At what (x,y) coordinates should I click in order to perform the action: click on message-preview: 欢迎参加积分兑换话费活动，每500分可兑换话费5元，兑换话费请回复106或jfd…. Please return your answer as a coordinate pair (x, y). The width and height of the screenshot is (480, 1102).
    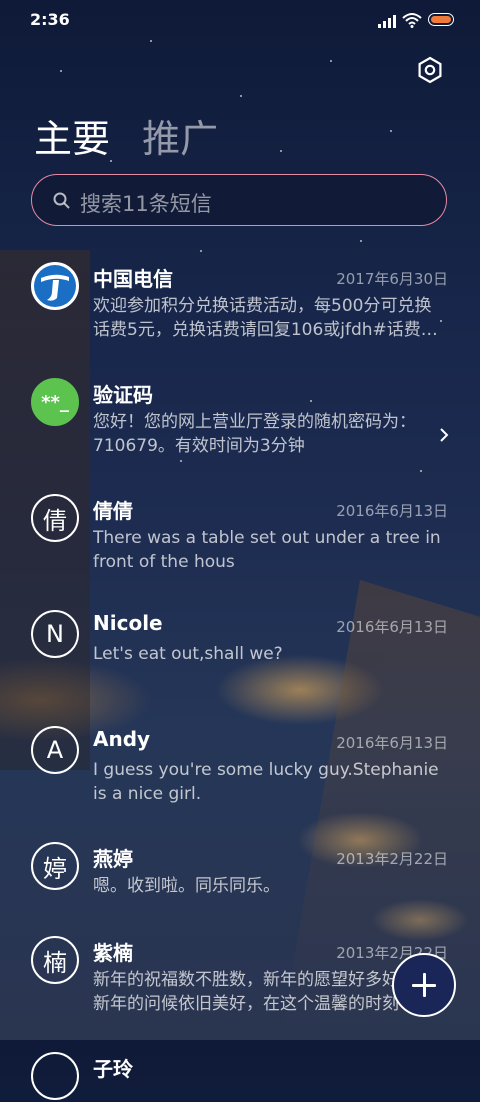
    Looking at the image, I should click on (265, 318).